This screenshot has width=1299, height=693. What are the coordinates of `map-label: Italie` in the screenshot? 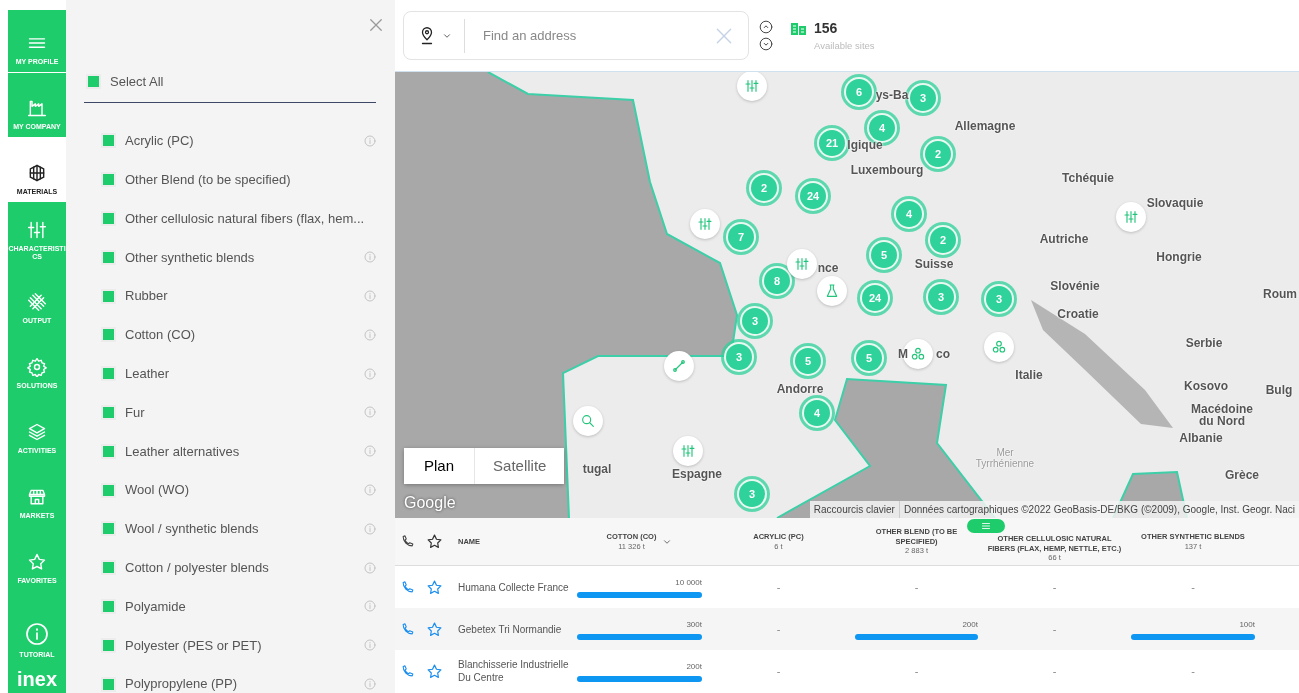 It's located at (1029, 375).